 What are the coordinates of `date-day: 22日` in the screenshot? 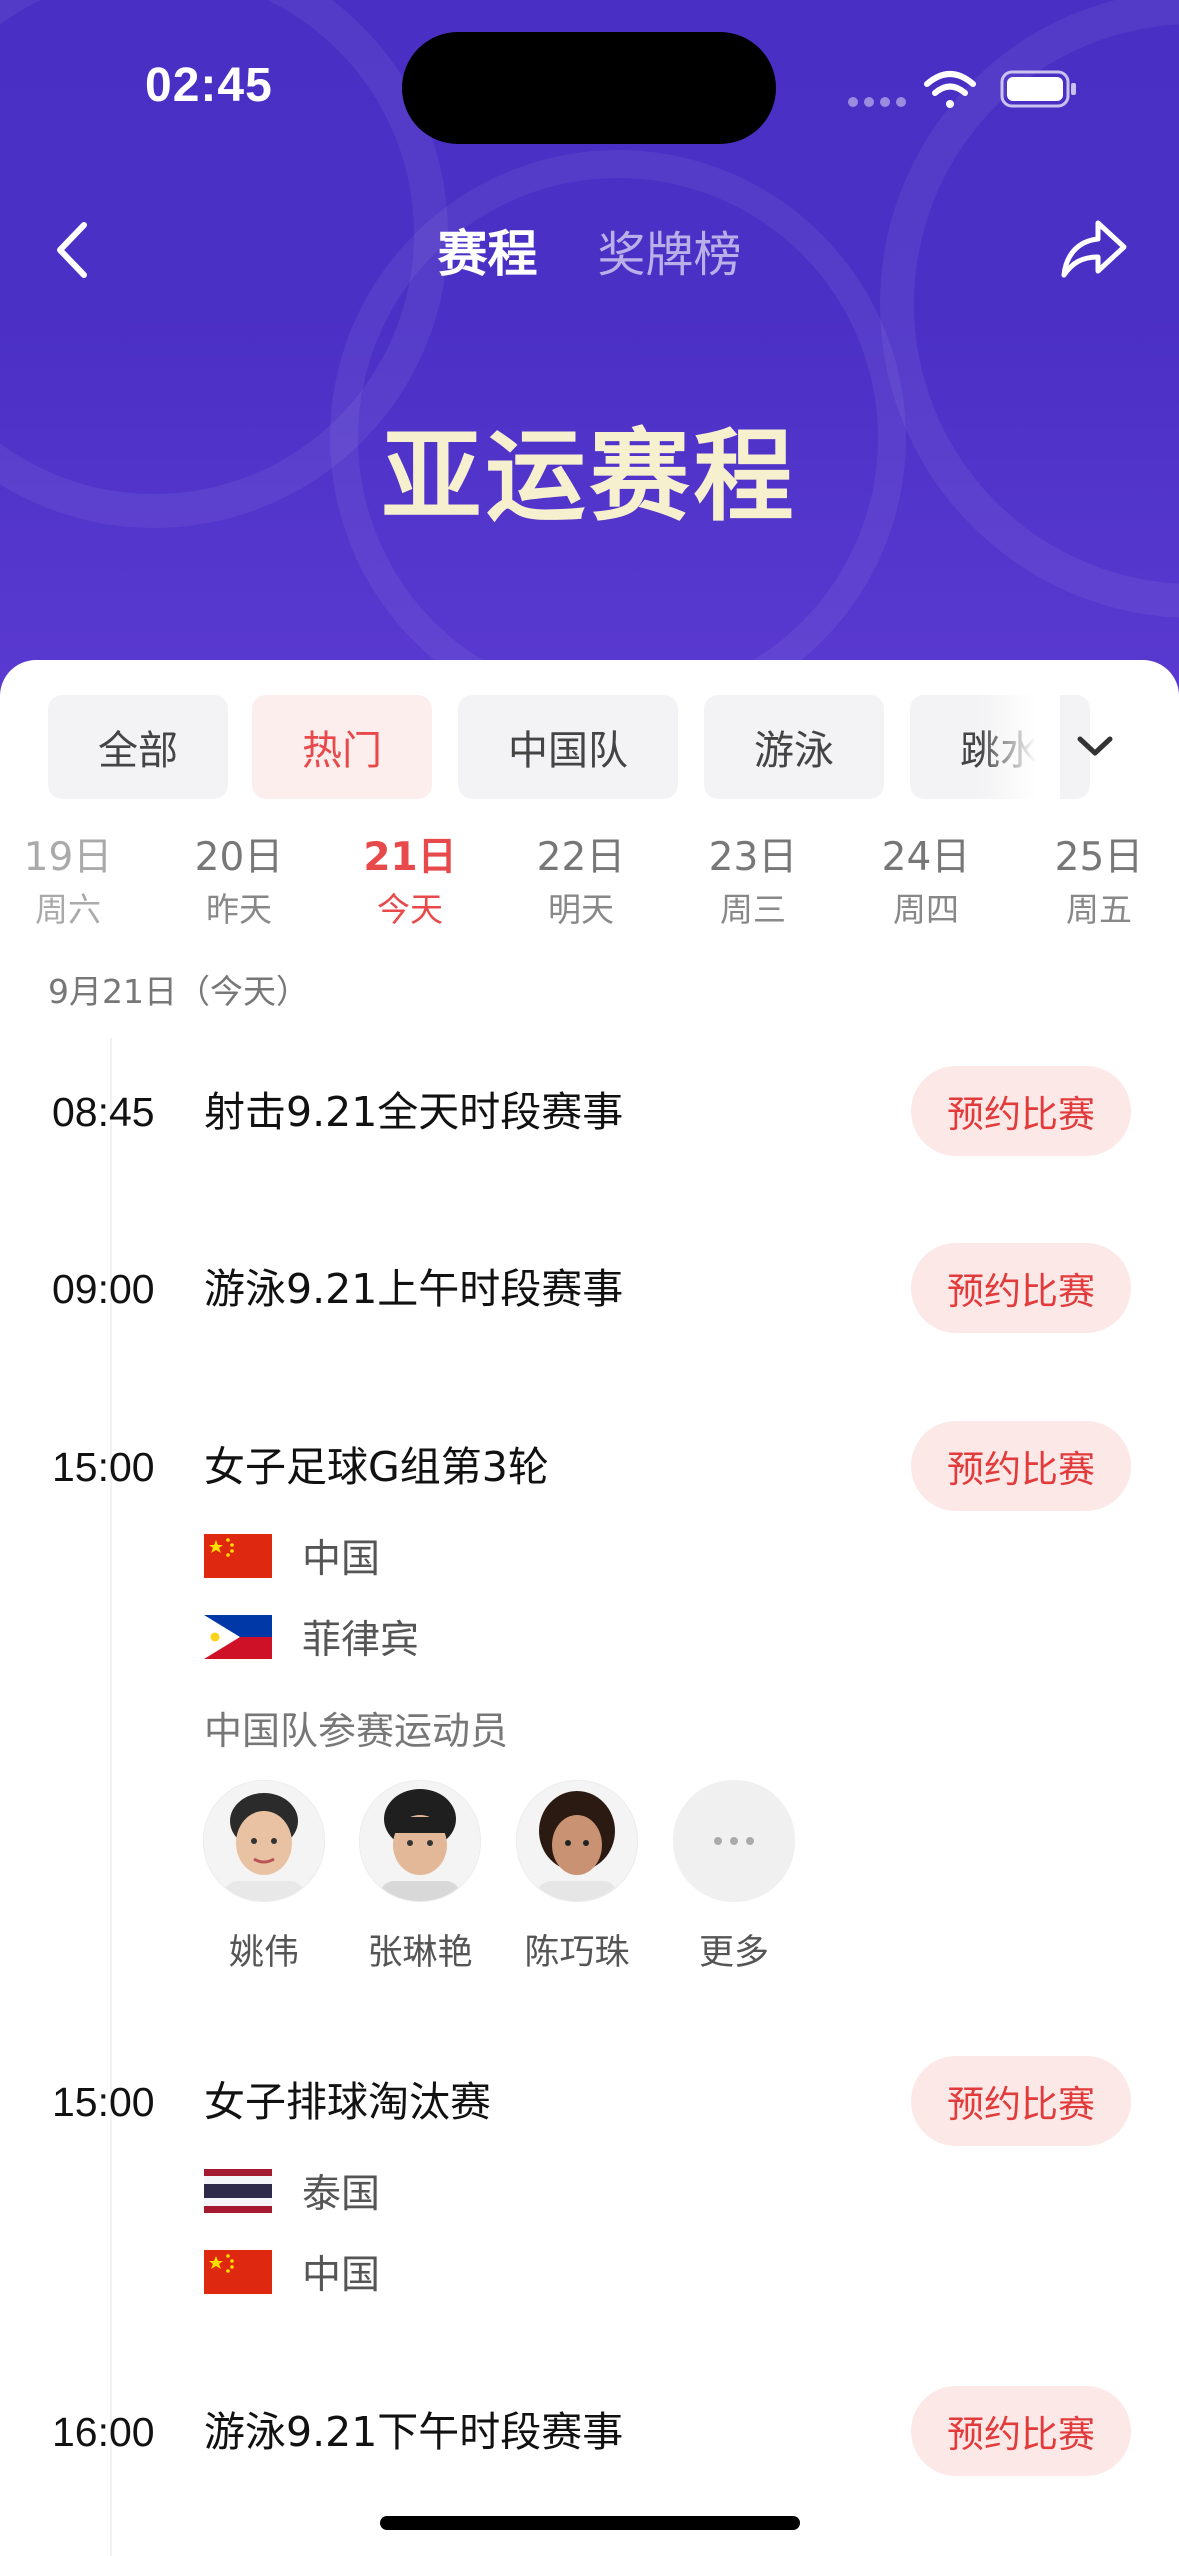 It's located at (581, 857).